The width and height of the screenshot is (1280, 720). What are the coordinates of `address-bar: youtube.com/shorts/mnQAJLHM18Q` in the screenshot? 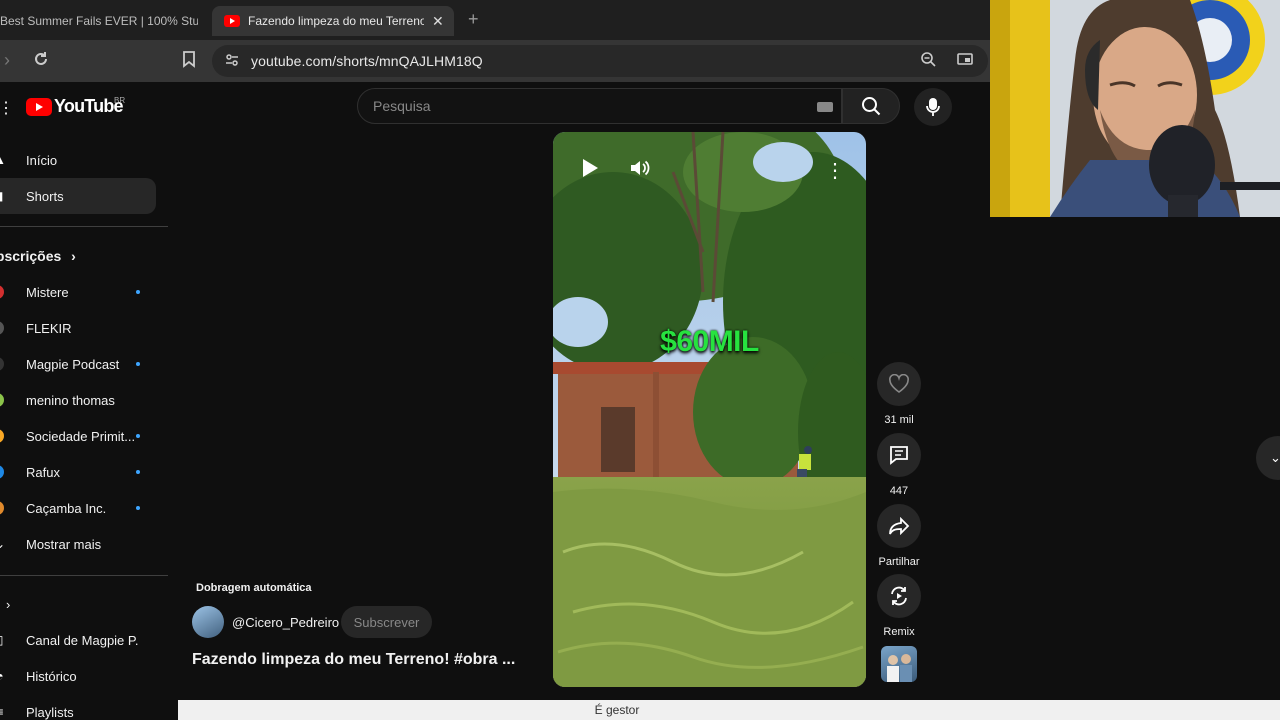 It's located at (600, 61).